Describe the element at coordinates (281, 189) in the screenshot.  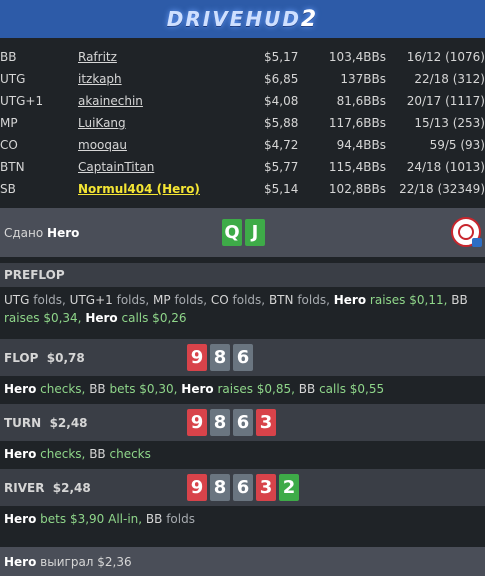
I see `stack: $5,14` at that location.